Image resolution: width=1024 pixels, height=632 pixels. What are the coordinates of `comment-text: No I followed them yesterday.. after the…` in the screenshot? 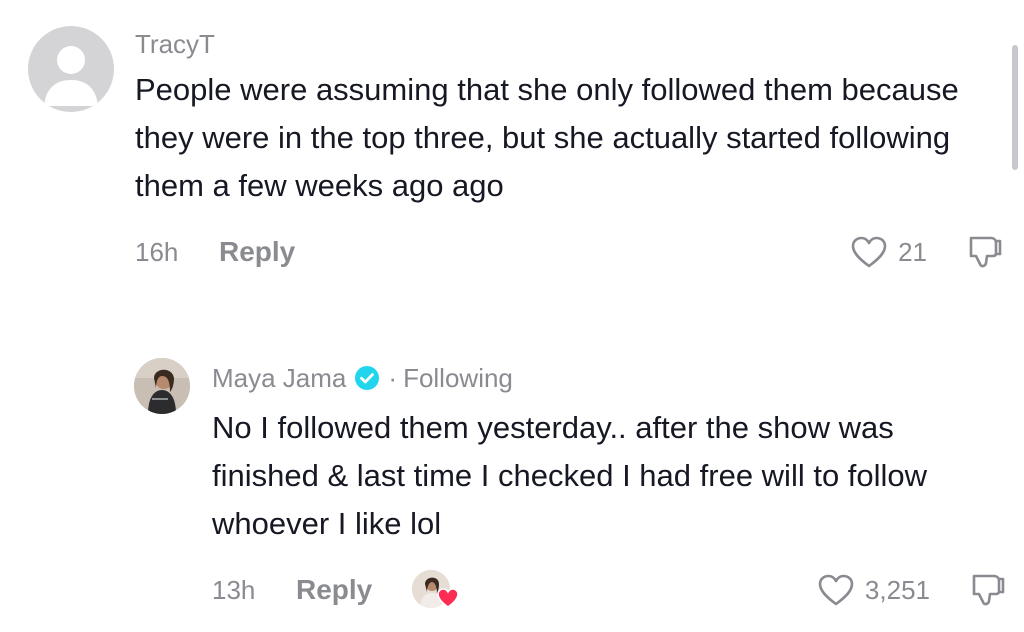 It's located at (570, 475).